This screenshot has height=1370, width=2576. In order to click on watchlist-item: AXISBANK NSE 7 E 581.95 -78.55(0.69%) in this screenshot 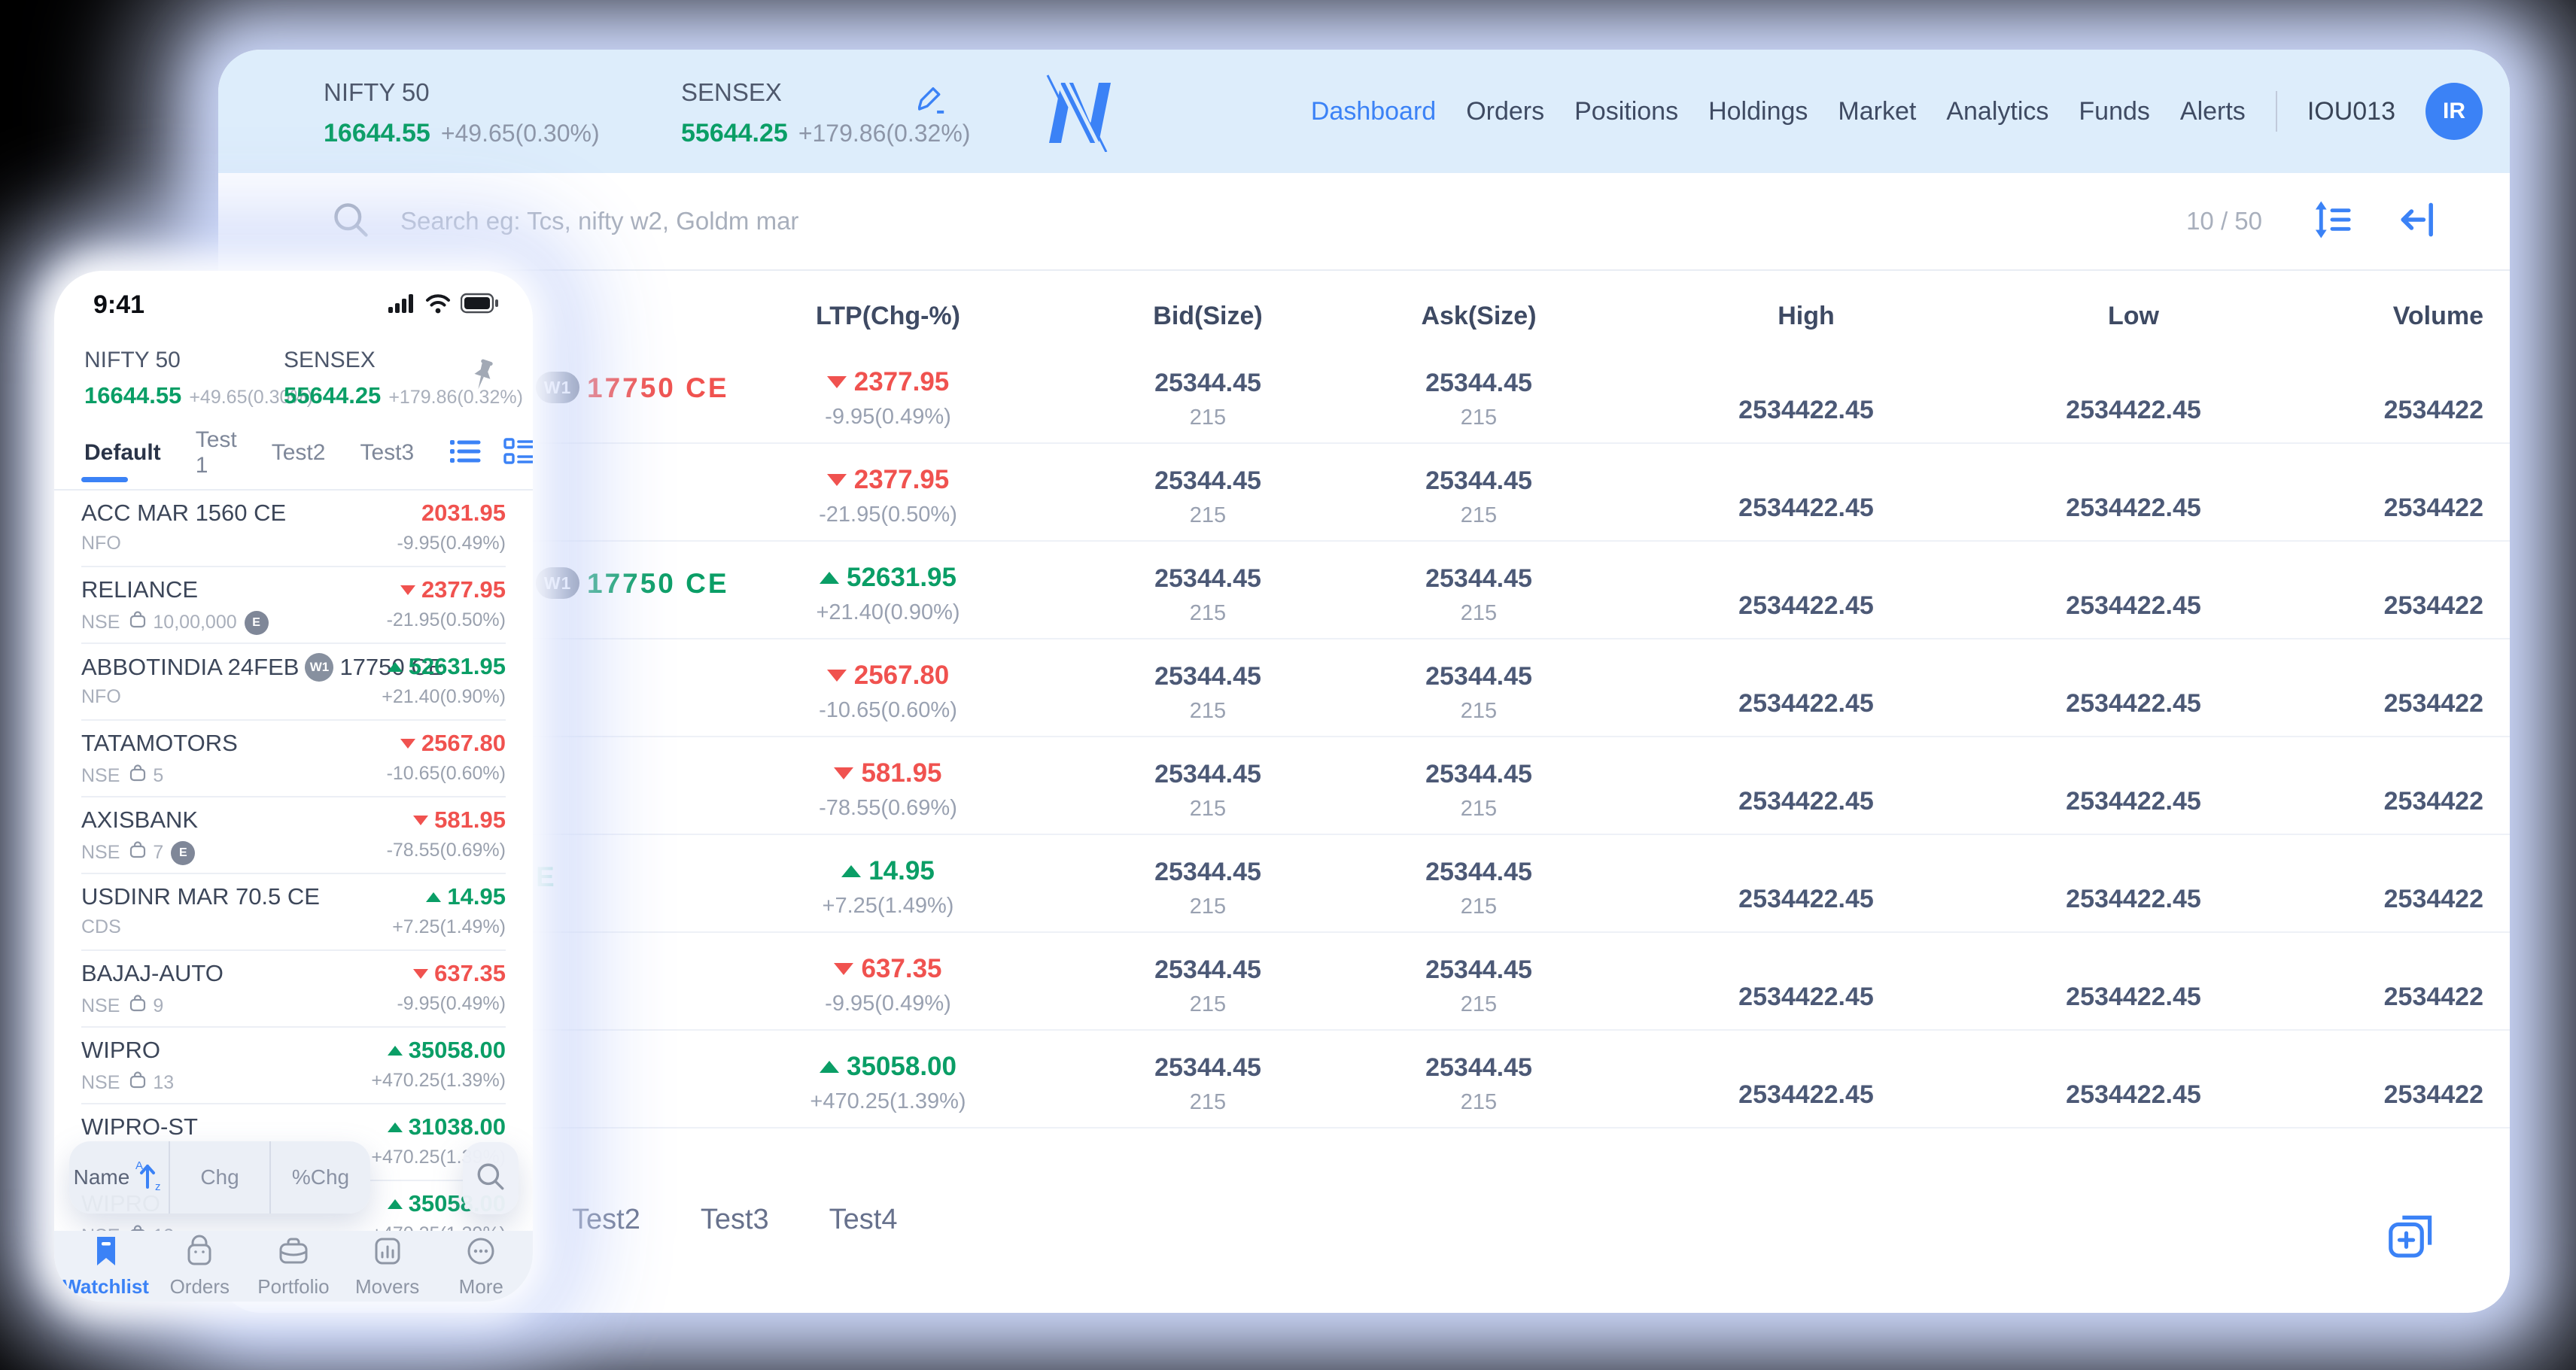, I will do `click(293, 836)`.